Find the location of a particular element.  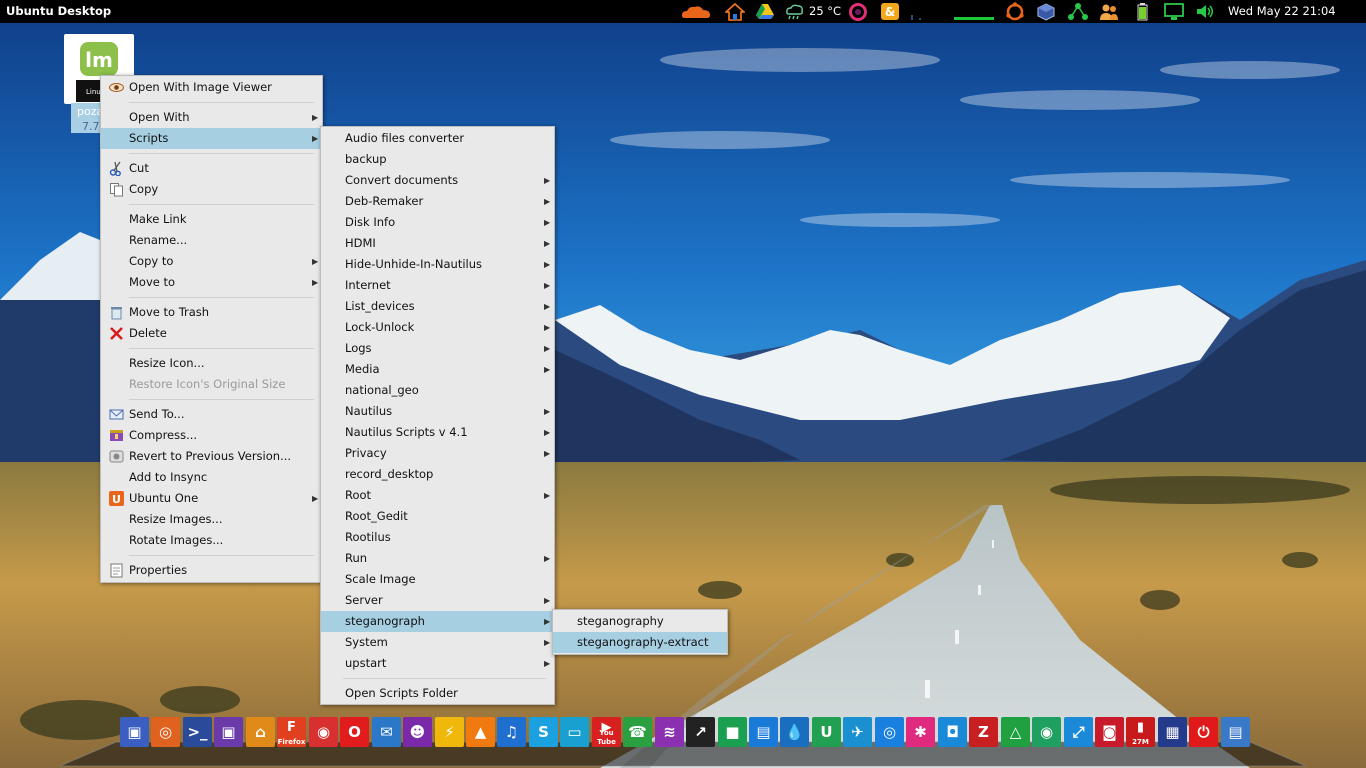

menu-item-nautilus: Nautilus ▶ is located at coordinates (437, 411).